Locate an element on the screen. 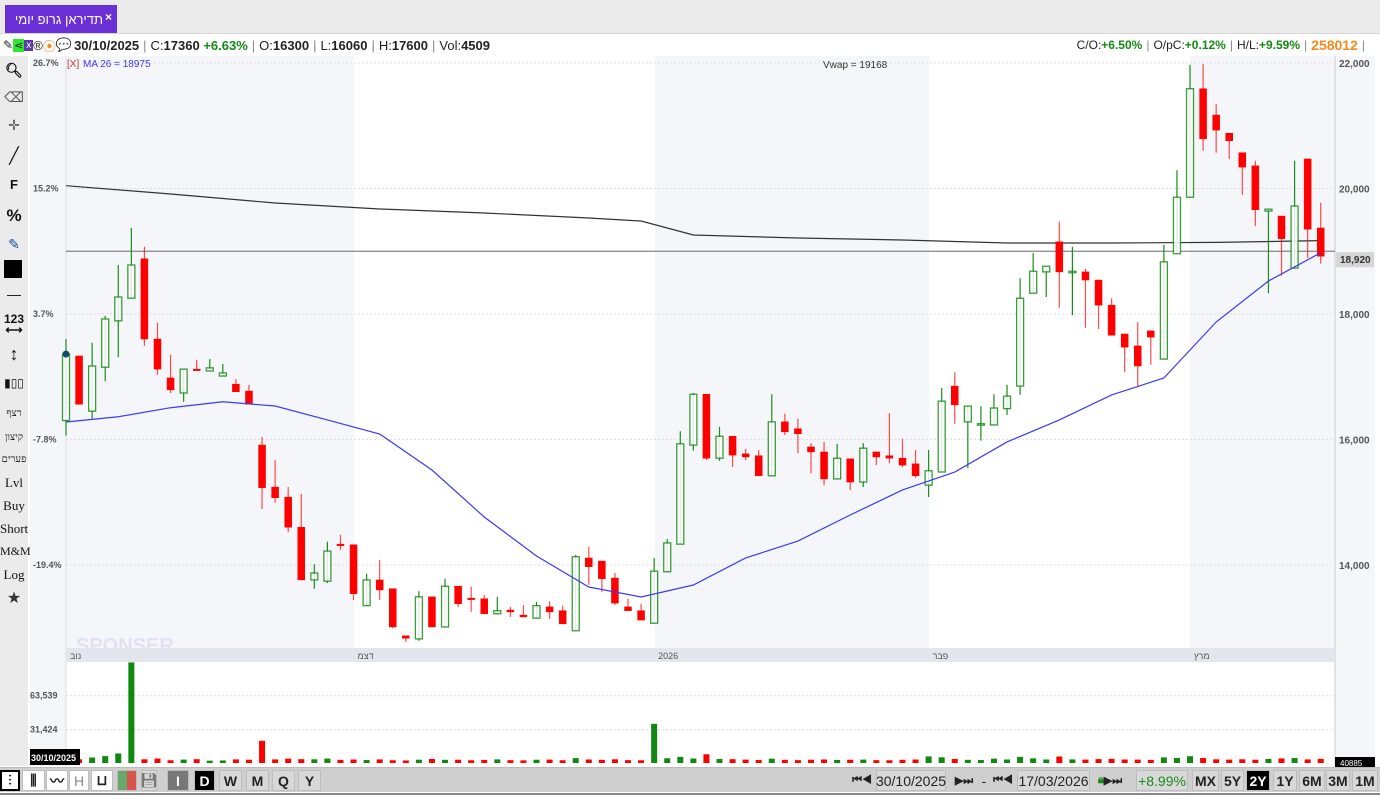 The image size is (1380, 799). first-prev-end-icon: ⏮◀ is located at coordinates (1003, 780).